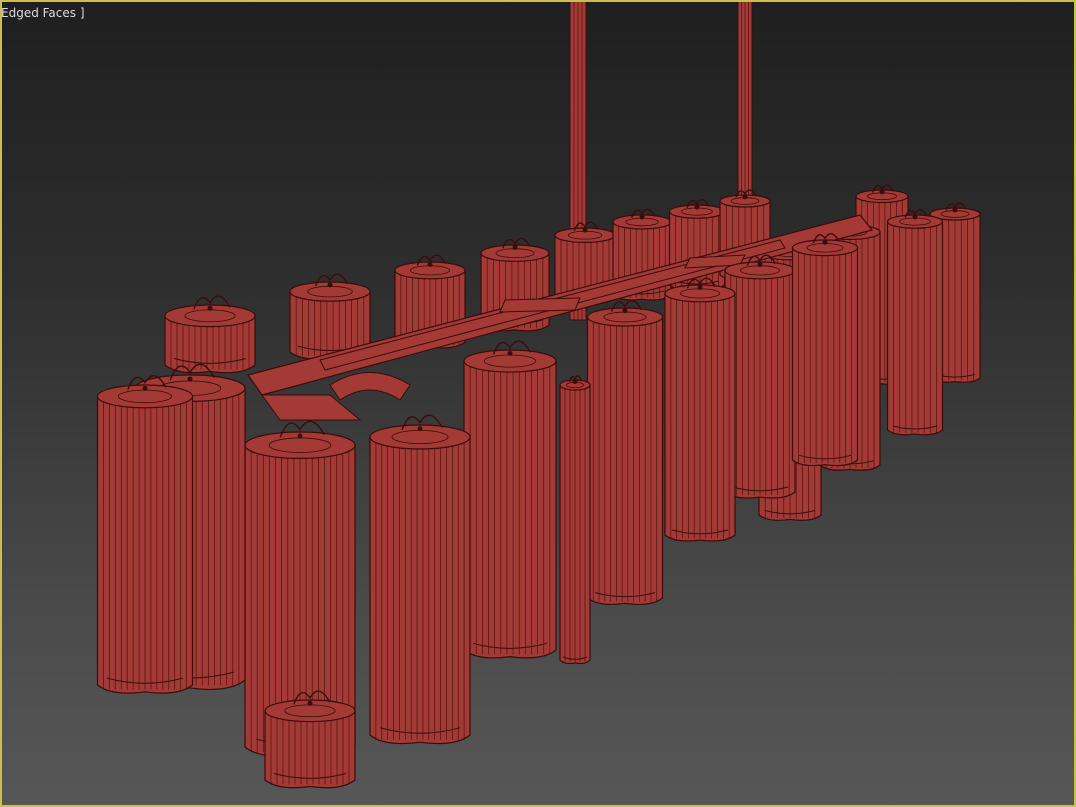 This screenshot has height=807, width=1076. Describe the element at coordinates (43, 13) in the screenshot. I see `viewport-shading-label: Edged Faces ]` at that location.